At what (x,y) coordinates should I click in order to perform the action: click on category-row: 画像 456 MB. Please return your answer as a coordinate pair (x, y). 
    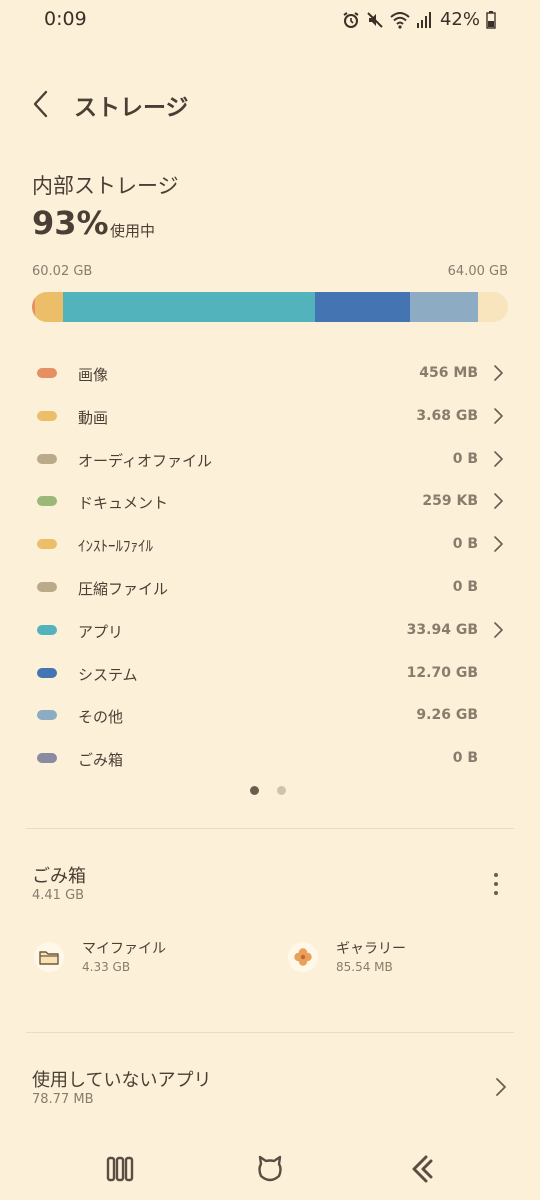
    Looking at the image, I should click on (270, 373).